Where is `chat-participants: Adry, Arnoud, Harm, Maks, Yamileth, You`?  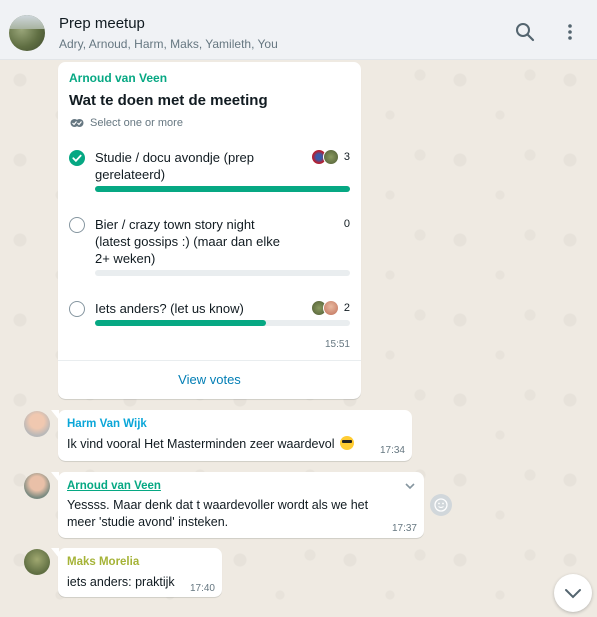
chat-participants: Adry, Arnoud, Harm, Maks, Yamileth, You is located at coordinates (168, 44).